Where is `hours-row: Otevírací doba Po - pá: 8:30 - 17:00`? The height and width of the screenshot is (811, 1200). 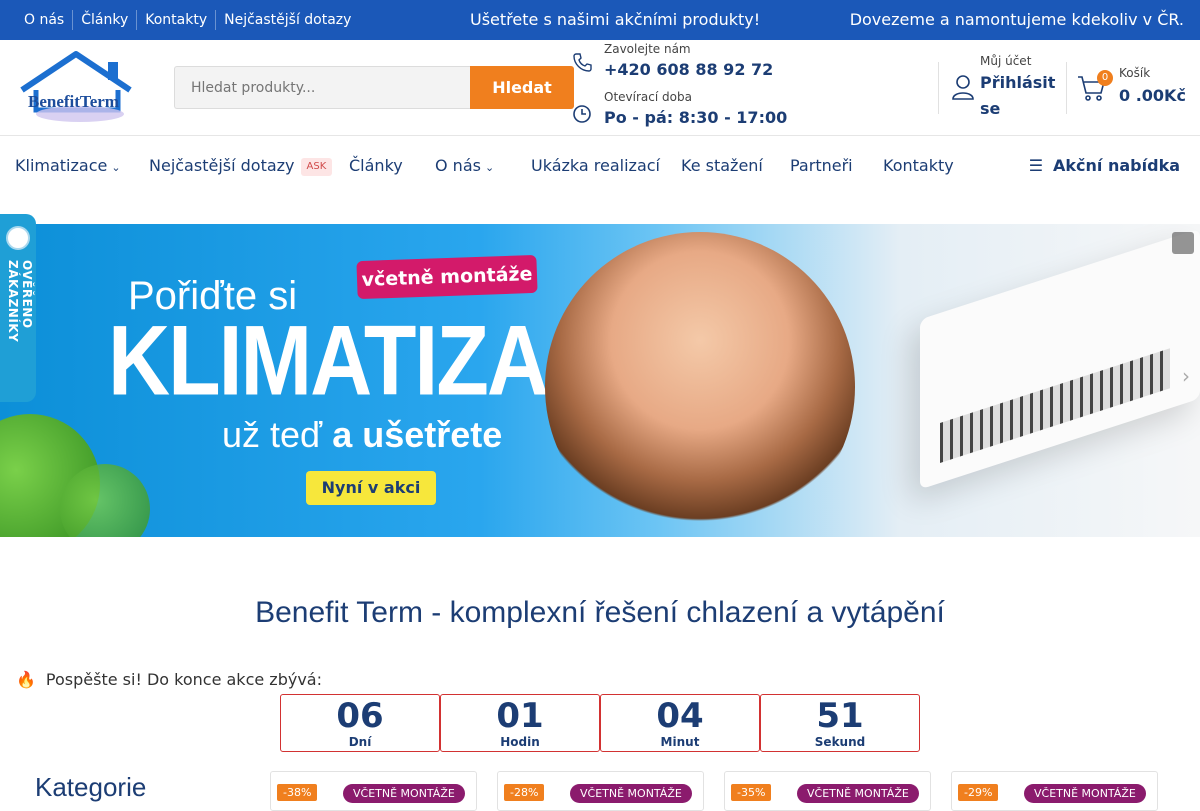
hours-row: Otevírací doba Po - pá: 8:30 - 17:00 is located at coordinates (680, 108).